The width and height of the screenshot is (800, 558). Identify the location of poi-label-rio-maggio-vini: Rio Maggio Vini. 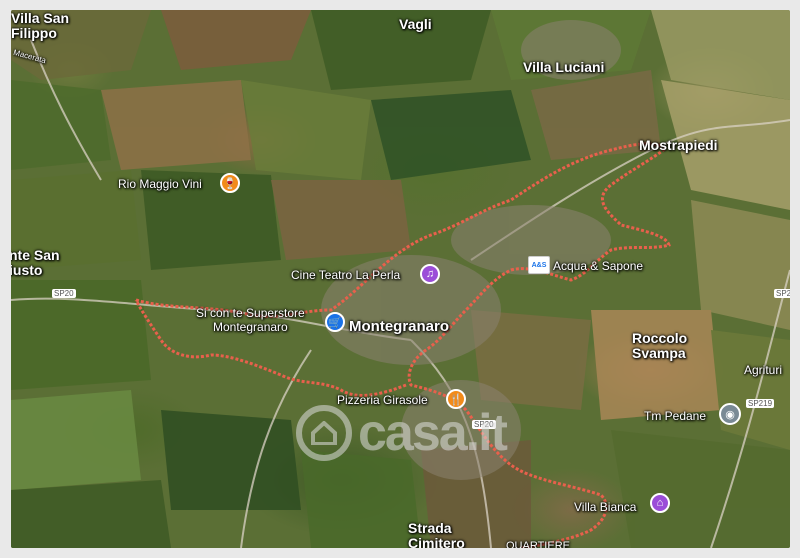
(160, 184).